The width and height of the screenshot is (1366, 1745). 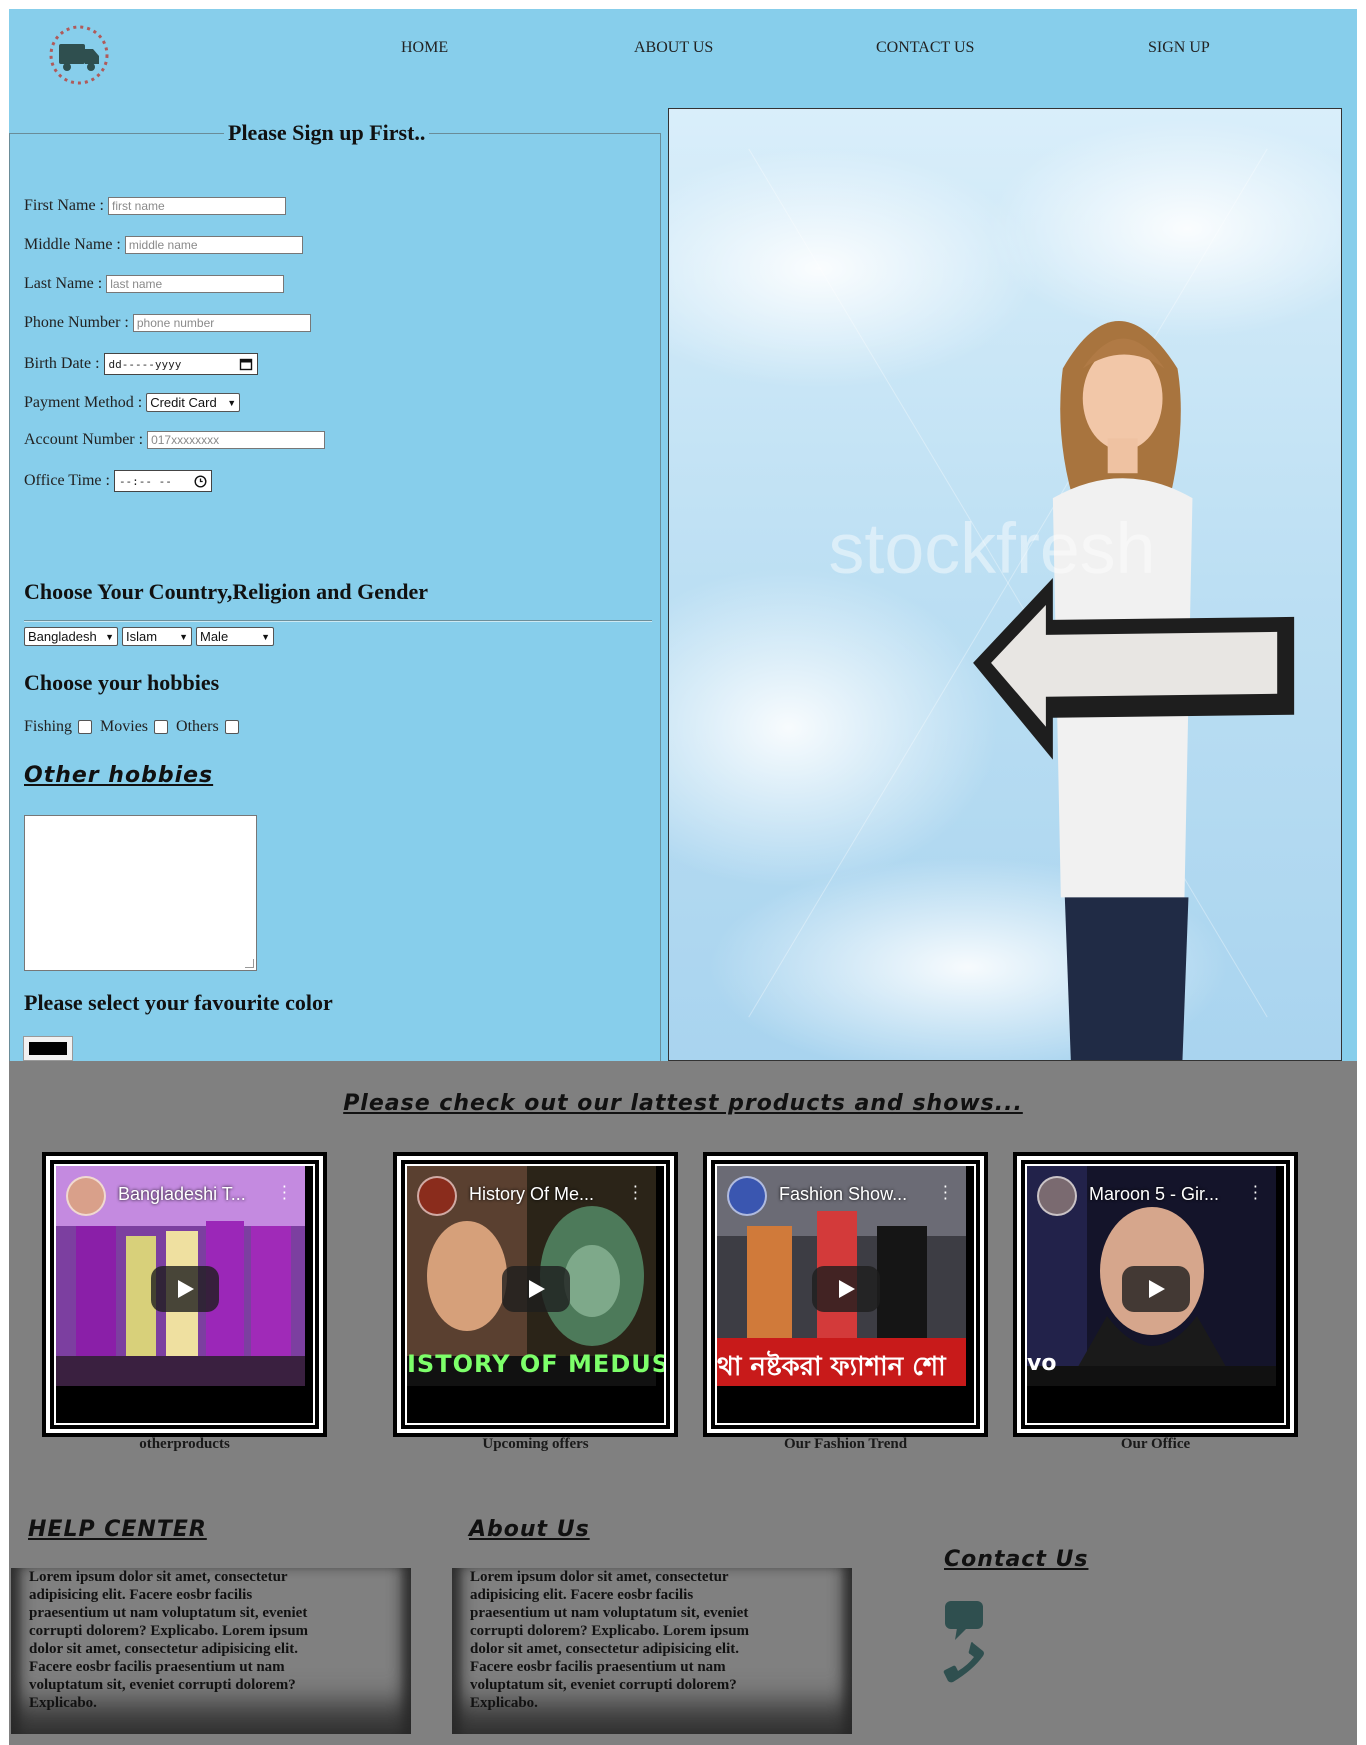 I want to click on nav-about-us: ABOUT US, so click(x=673, y=48).